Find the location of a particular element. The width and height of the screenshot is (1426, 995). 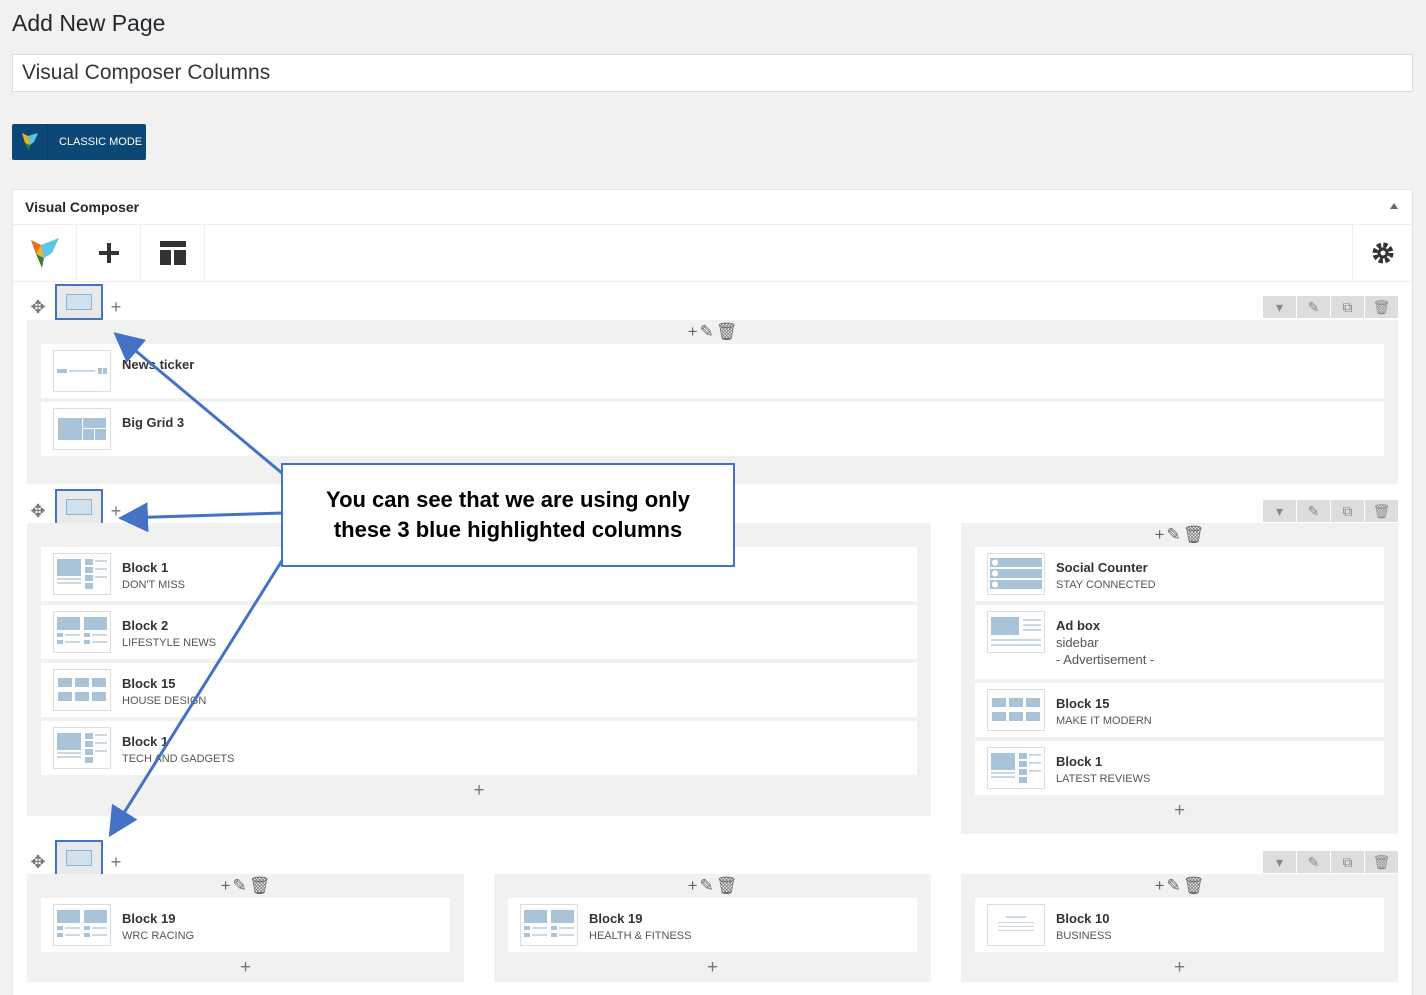

element-card: Big Grid 3 is located at coordinates (712, 429).